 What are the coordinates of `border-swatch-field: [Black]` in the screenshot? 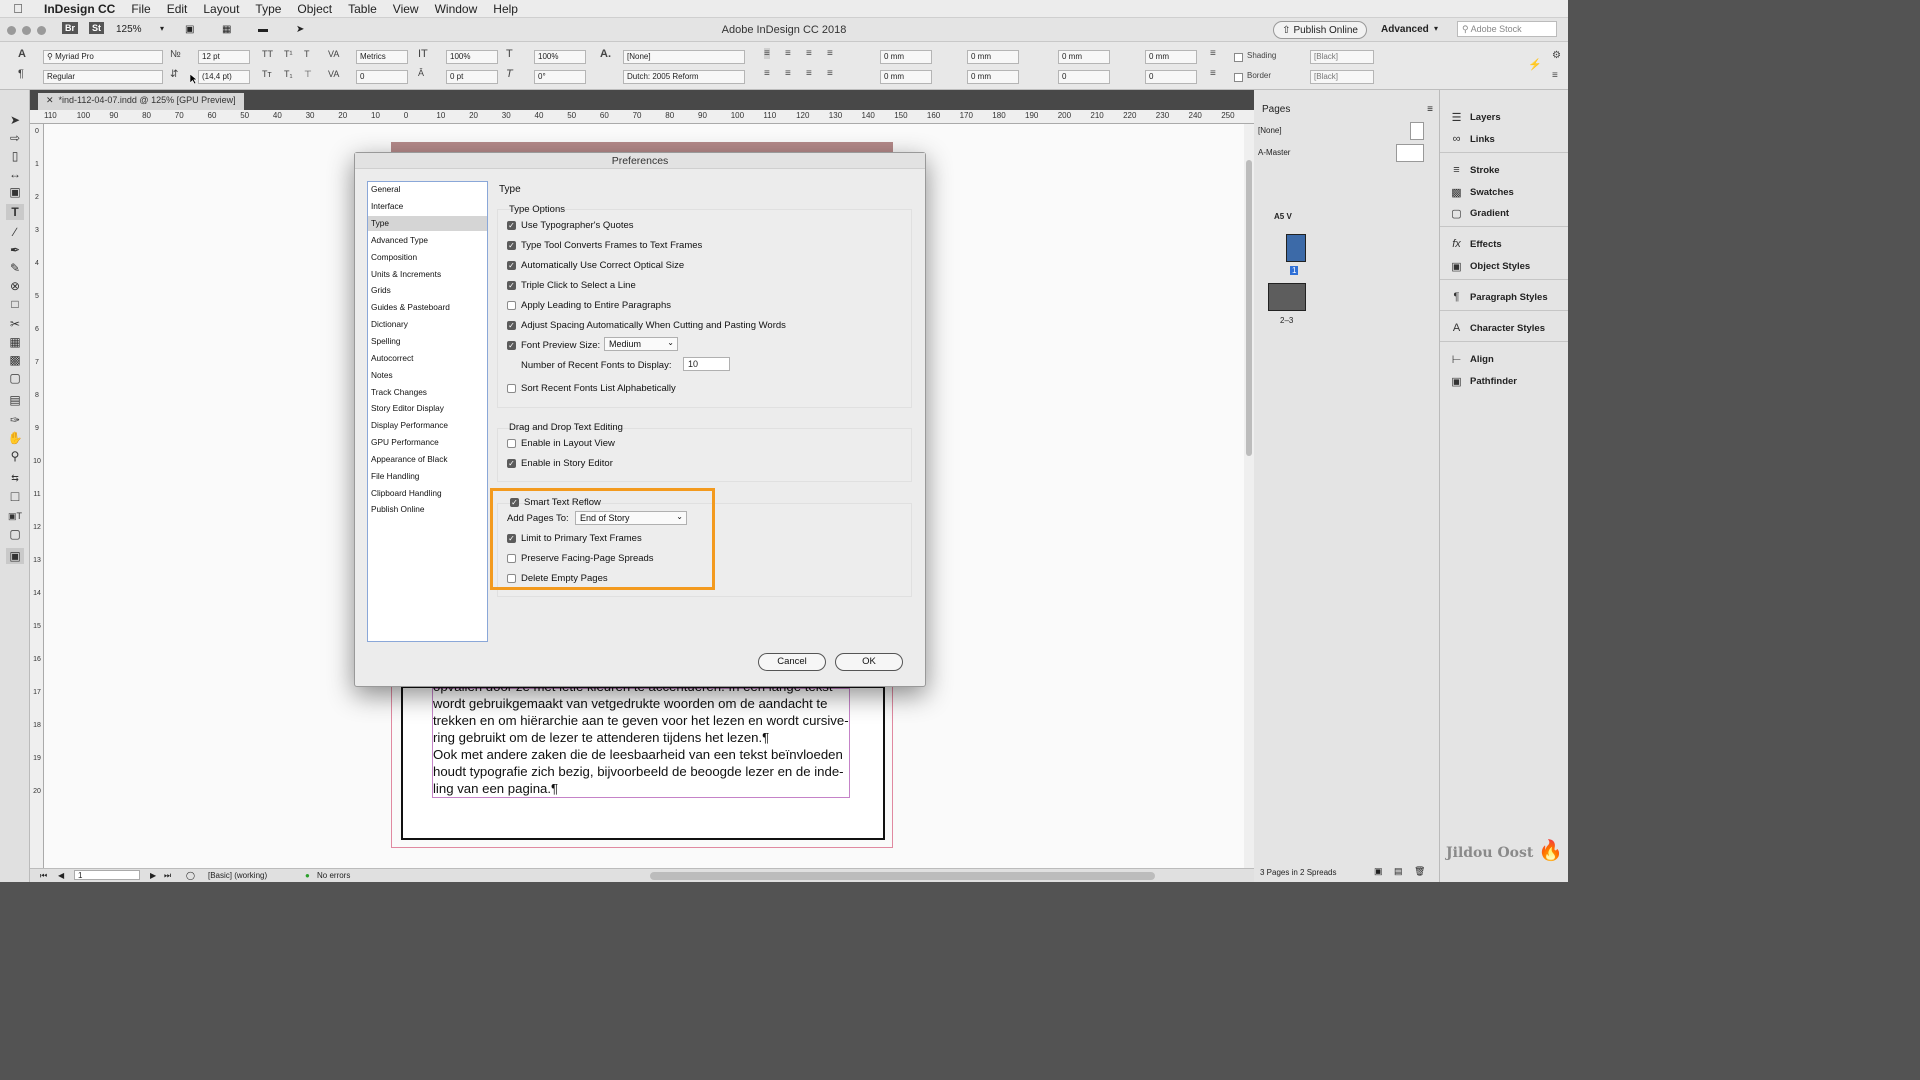 It's located at (1342, 77).